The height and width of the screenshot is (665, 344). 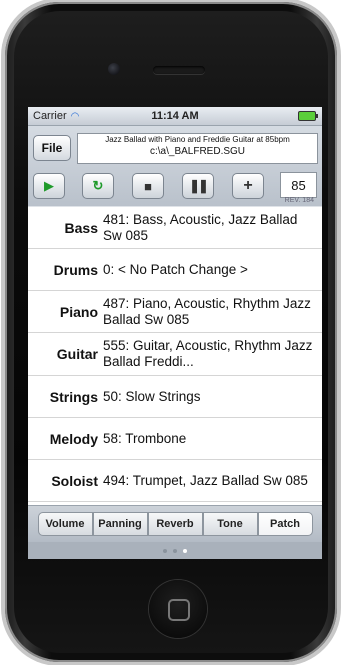 I want to click on patch-value: 0: < No Patch Change >, so click(x=175, y=269).